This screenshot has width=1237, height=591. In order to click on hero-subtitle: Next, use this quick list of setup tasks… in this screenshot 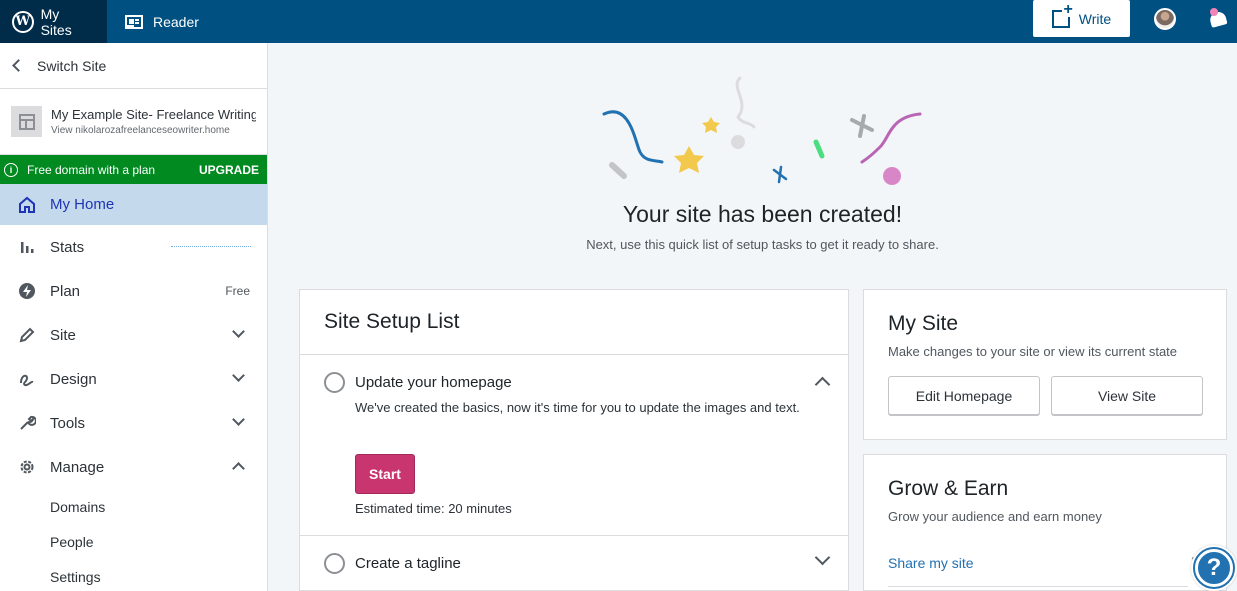, I will do `click(762, 244)`.